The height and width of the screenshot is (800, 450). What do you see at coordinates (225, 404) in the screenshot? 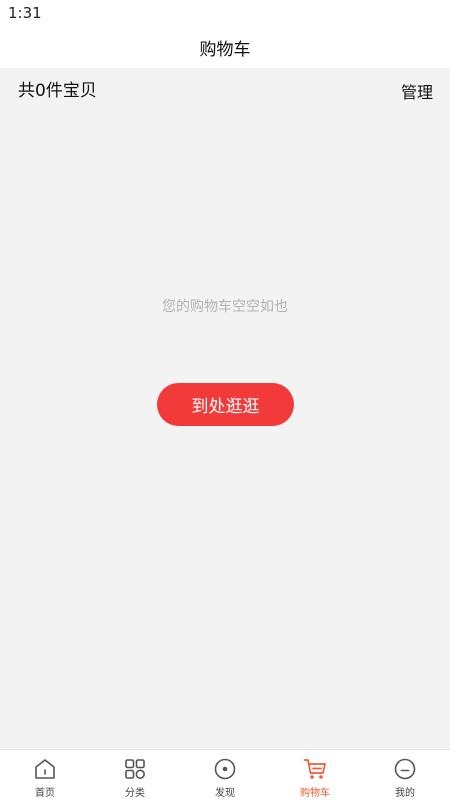
I see `browse-button: 到处逛逛` at bounding box center [225, 404].